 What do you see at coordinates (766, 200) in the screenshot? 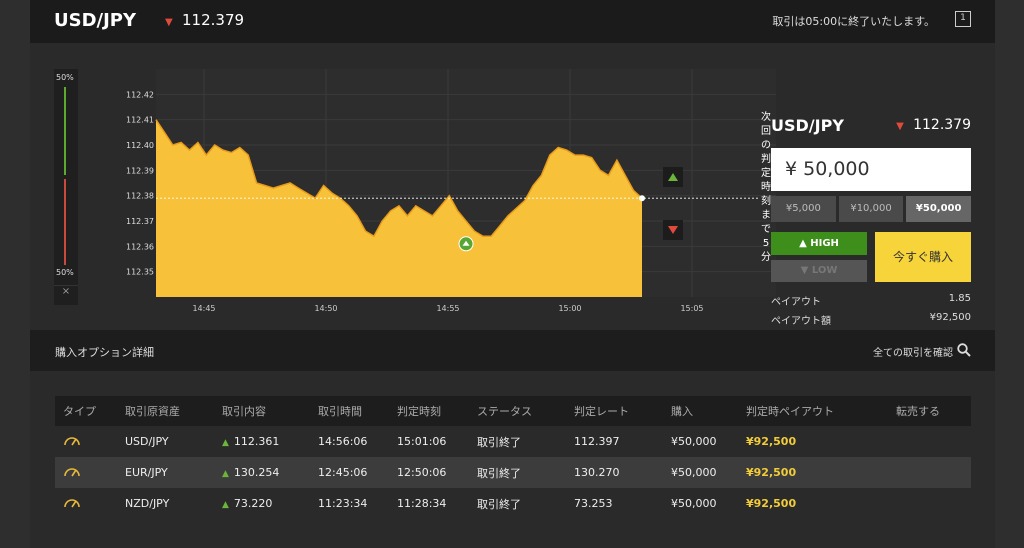
I see `next-expiry-char: 刻` at bounding box center [766, 200].